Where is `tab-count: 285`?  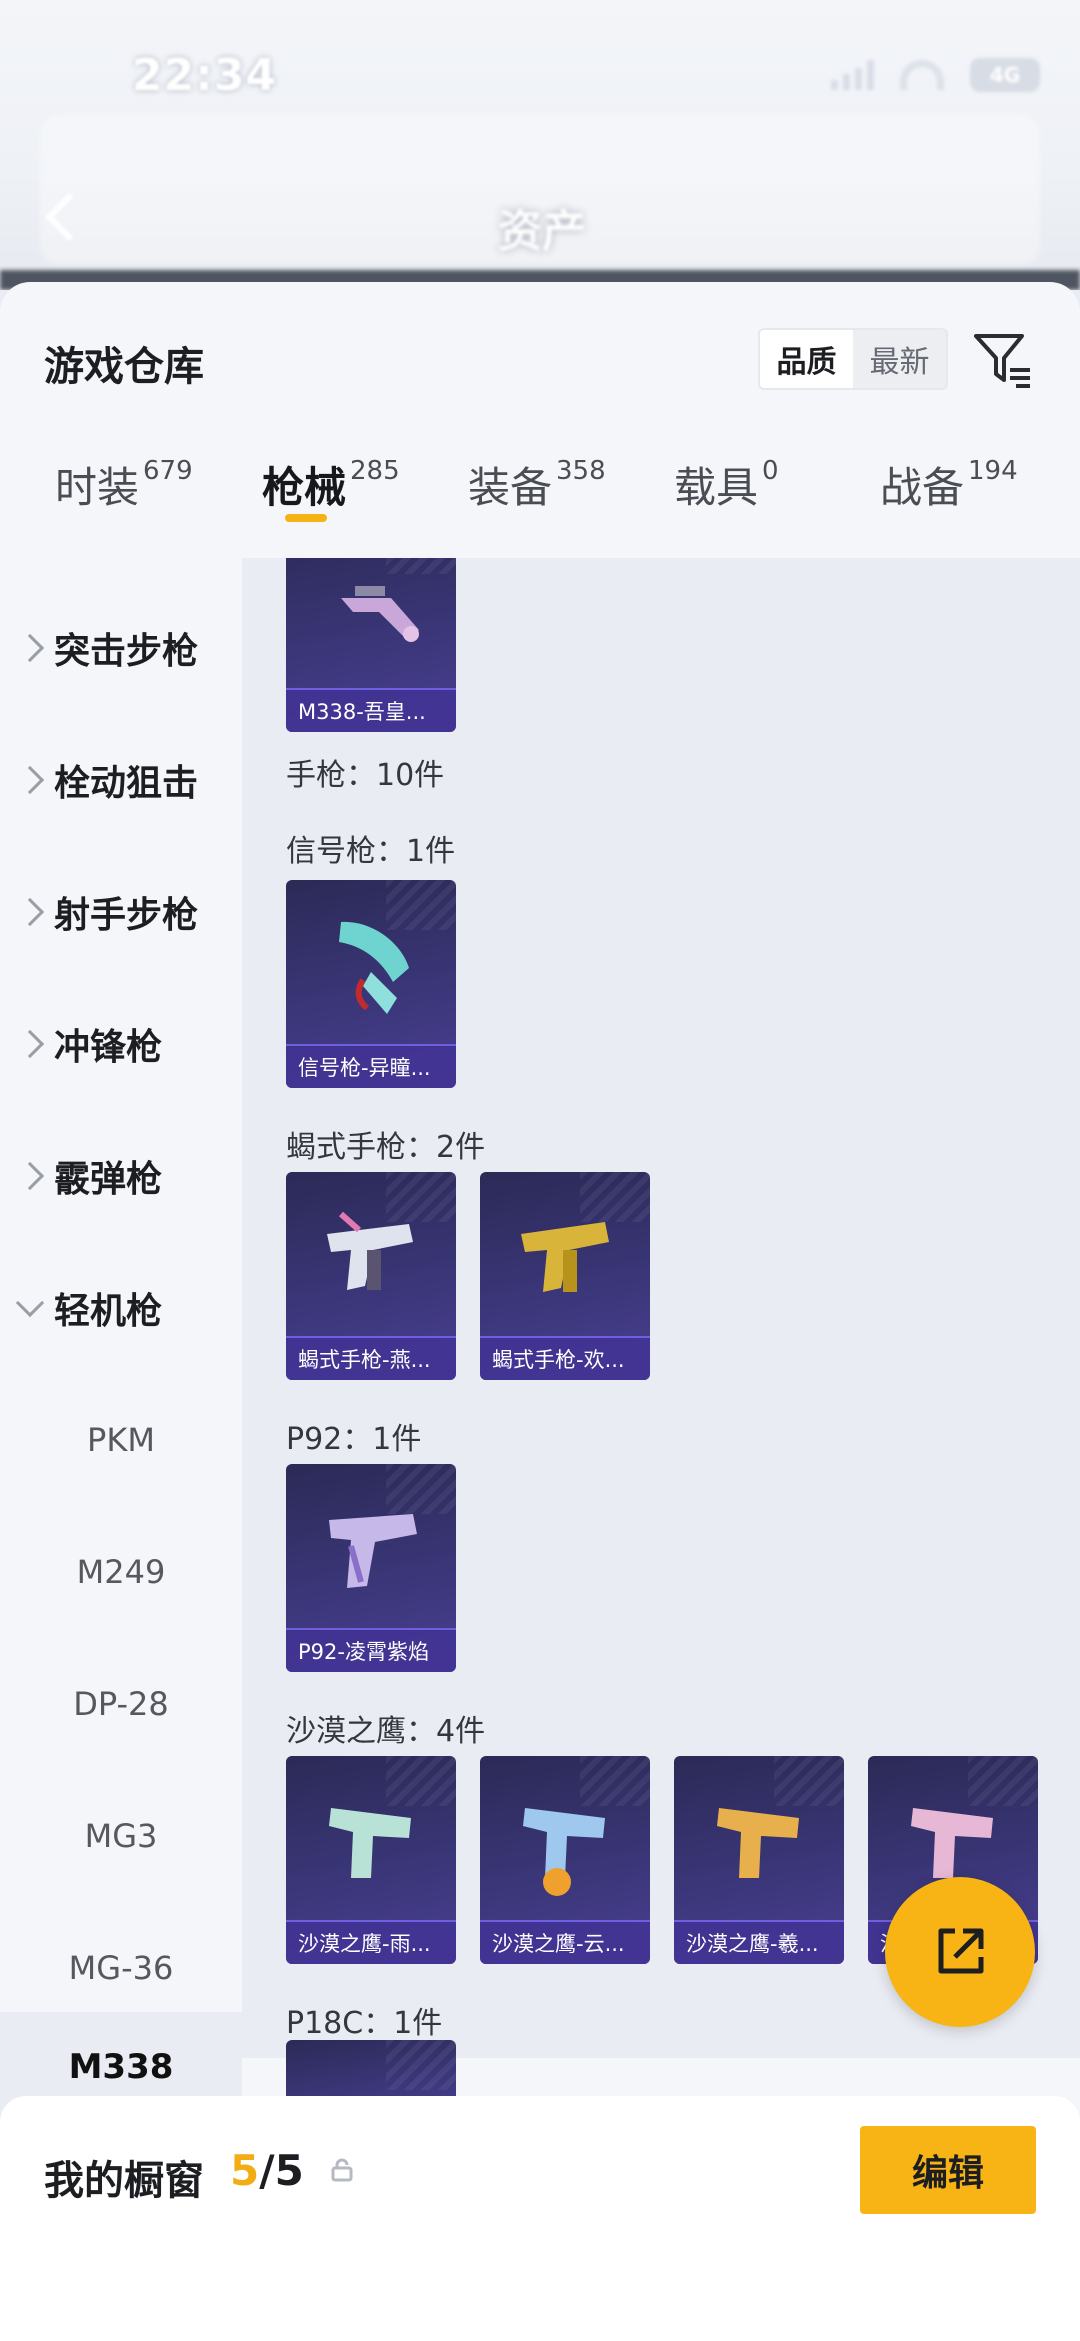
tab-count: 285 is located at coordinates (375, 471).